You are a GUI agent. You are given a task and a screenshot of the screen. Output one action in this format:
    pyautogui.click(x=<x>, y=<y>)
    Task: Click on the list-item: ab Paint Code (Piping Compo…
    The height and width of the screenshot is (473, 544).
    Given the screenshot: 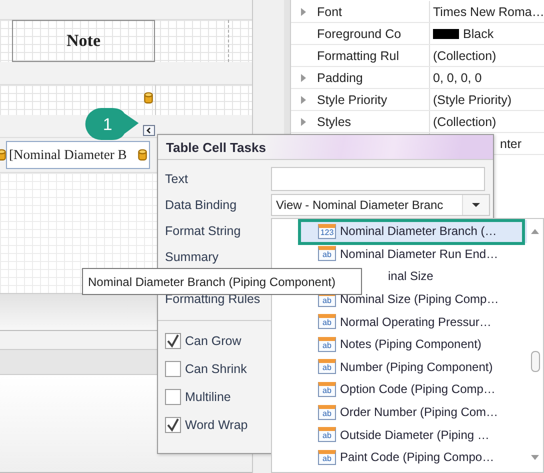 What is the action you would take?
    pyautogui.click(x=399, y=457)
    